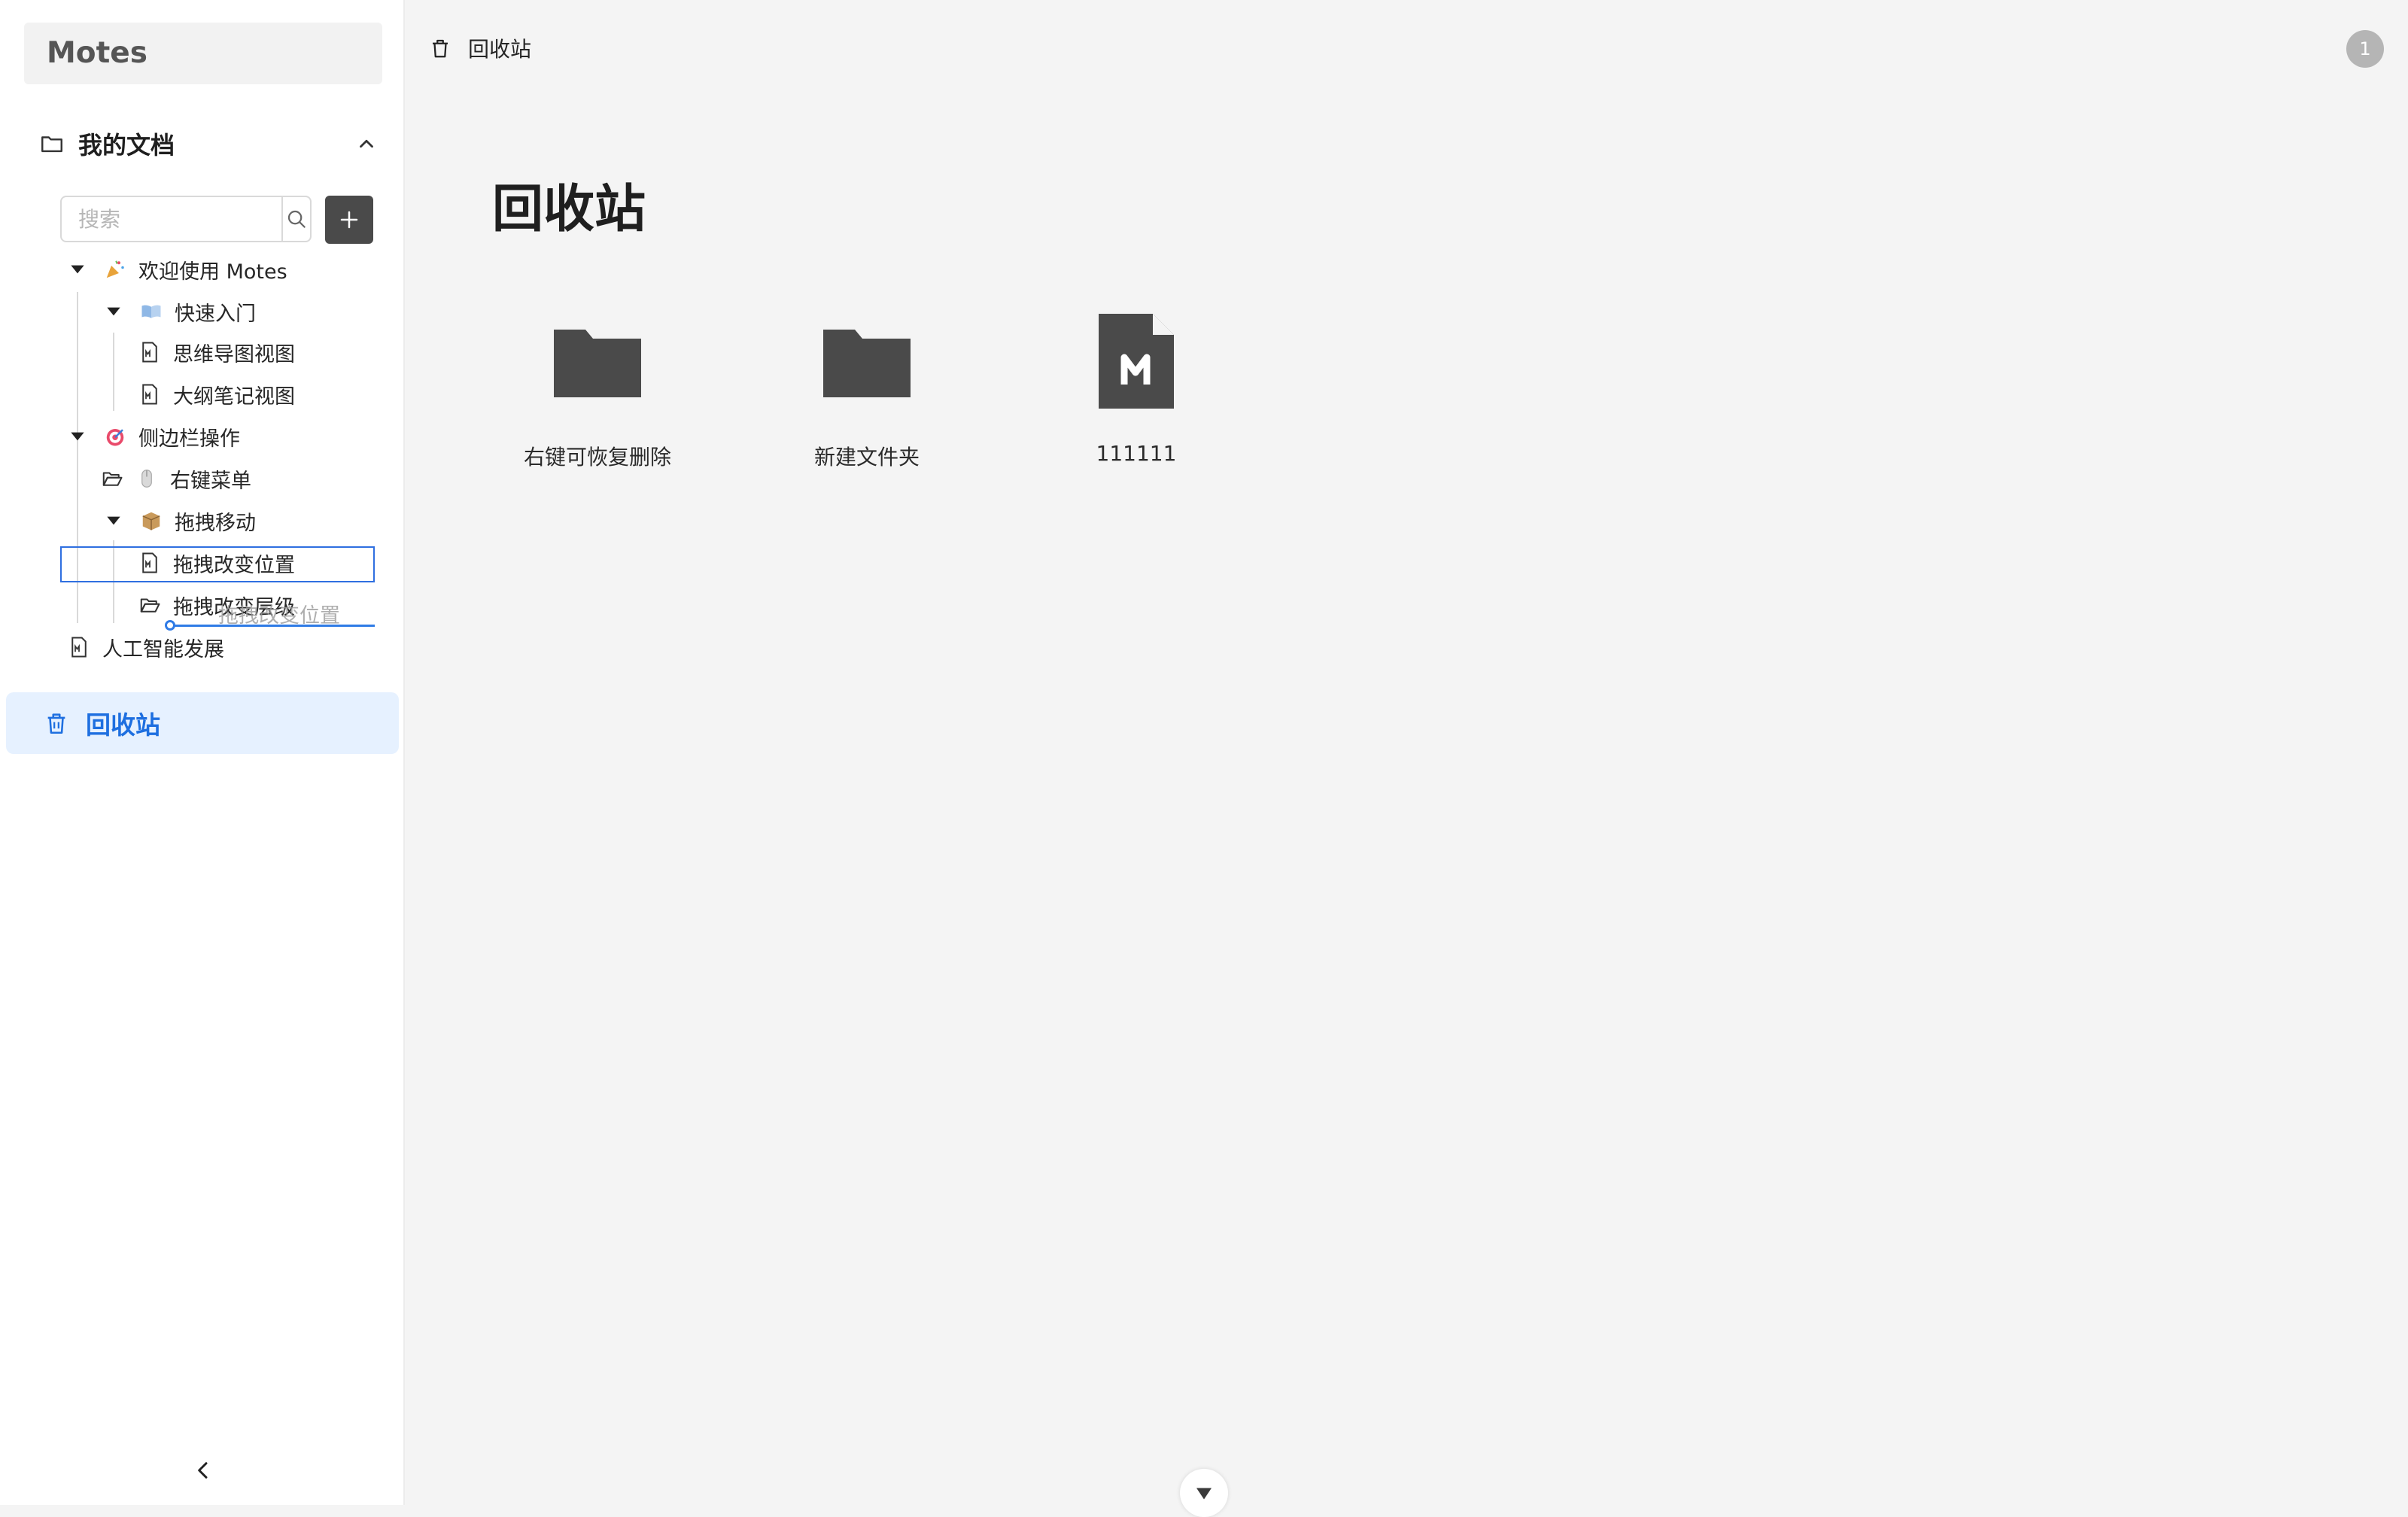 This screenshot has width=2408, height=1517. I want to click on breadcrumb-label: 回收站, so click(500, 50).